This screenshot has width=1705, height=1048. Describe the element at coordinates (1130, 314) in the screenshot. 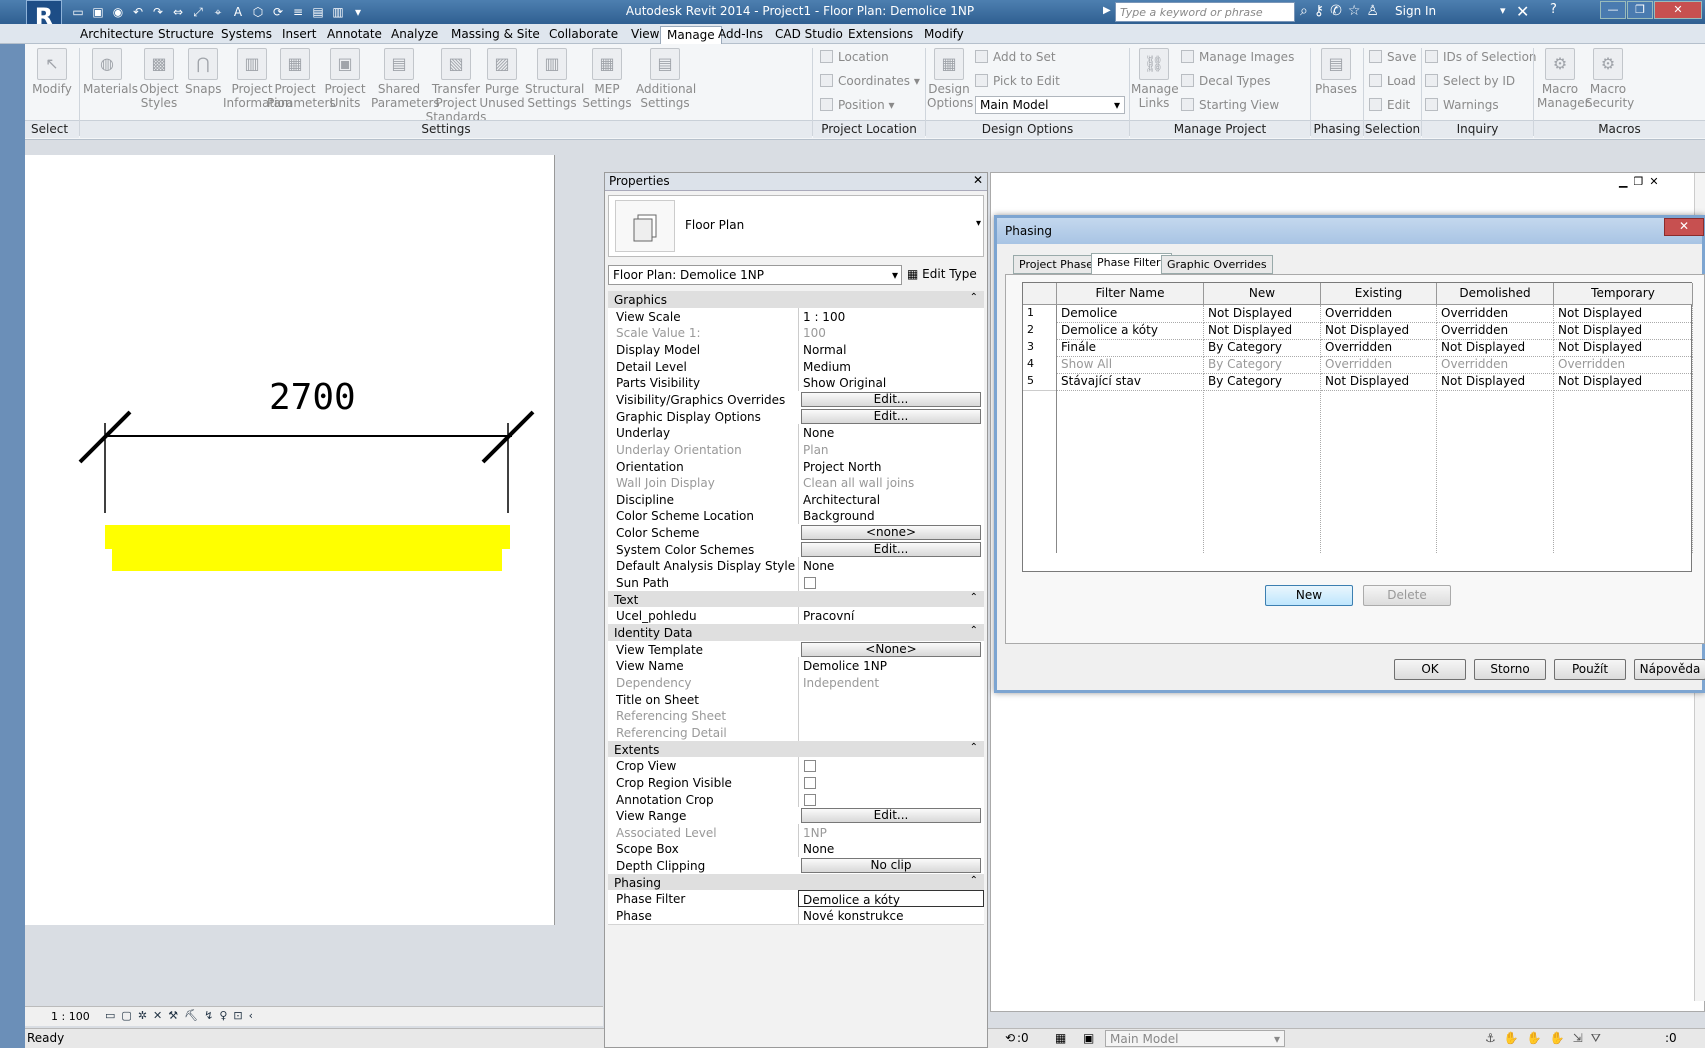

I see `table-cell-name: Demolice` at that location.